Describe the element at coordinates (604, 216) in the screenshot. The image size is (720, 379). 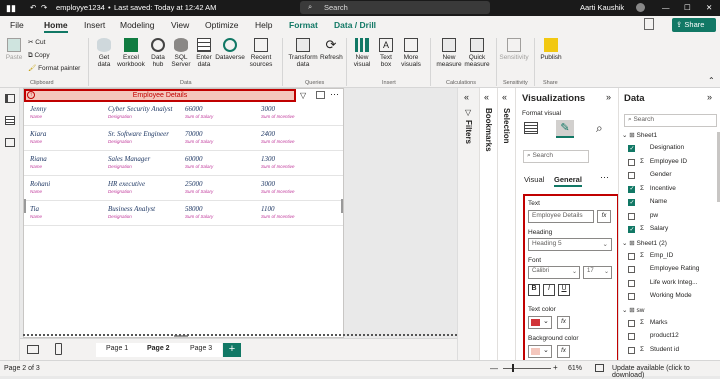
I see `fx-button: fx` at that location.